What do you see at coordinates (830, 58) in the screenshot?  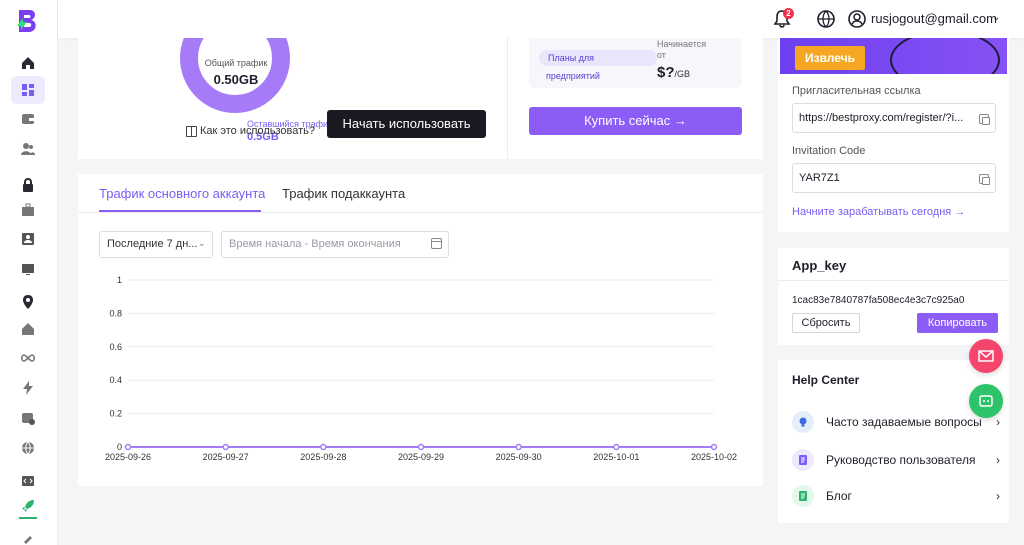 I see `extract-button: Извлечь` at bounding box center [830, 58].